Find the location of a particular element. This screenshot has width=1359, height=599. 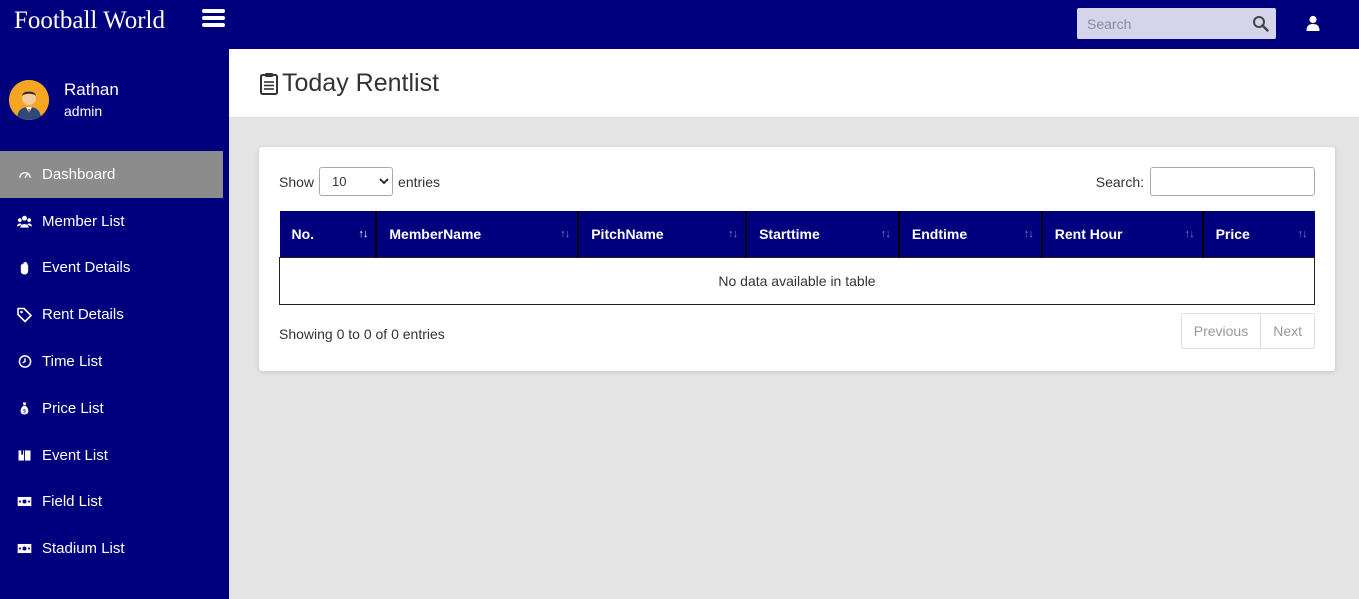

hand-icon is located at coordinates (24, 267).